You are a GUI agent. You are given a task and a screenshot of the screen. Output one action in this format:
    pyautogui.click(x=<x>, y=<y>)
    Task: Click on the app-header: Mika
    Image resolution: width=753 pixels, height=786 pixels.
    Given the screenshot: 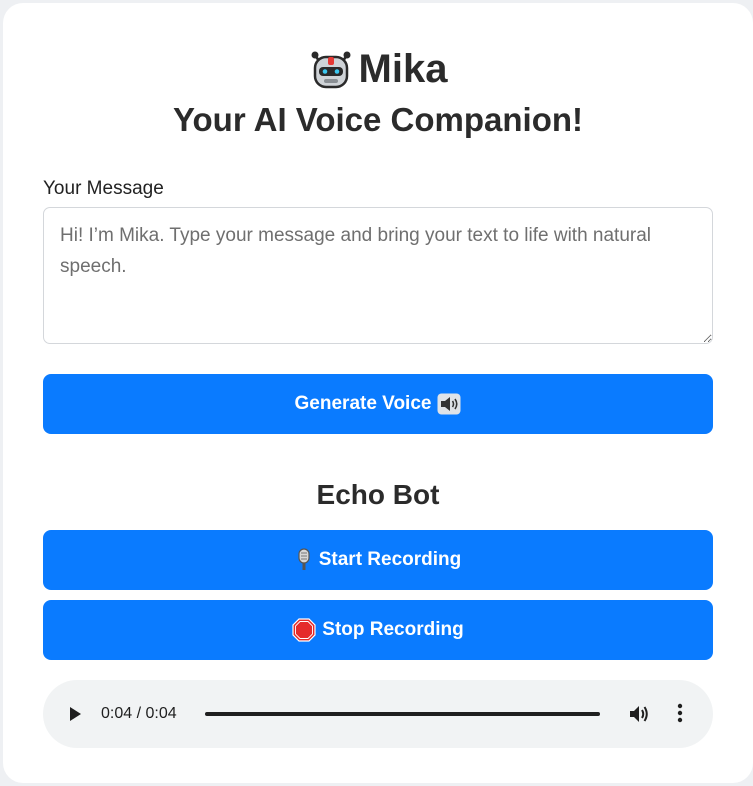 What is the action you would take?
    pyautogui.click(x=378, y=69)
    